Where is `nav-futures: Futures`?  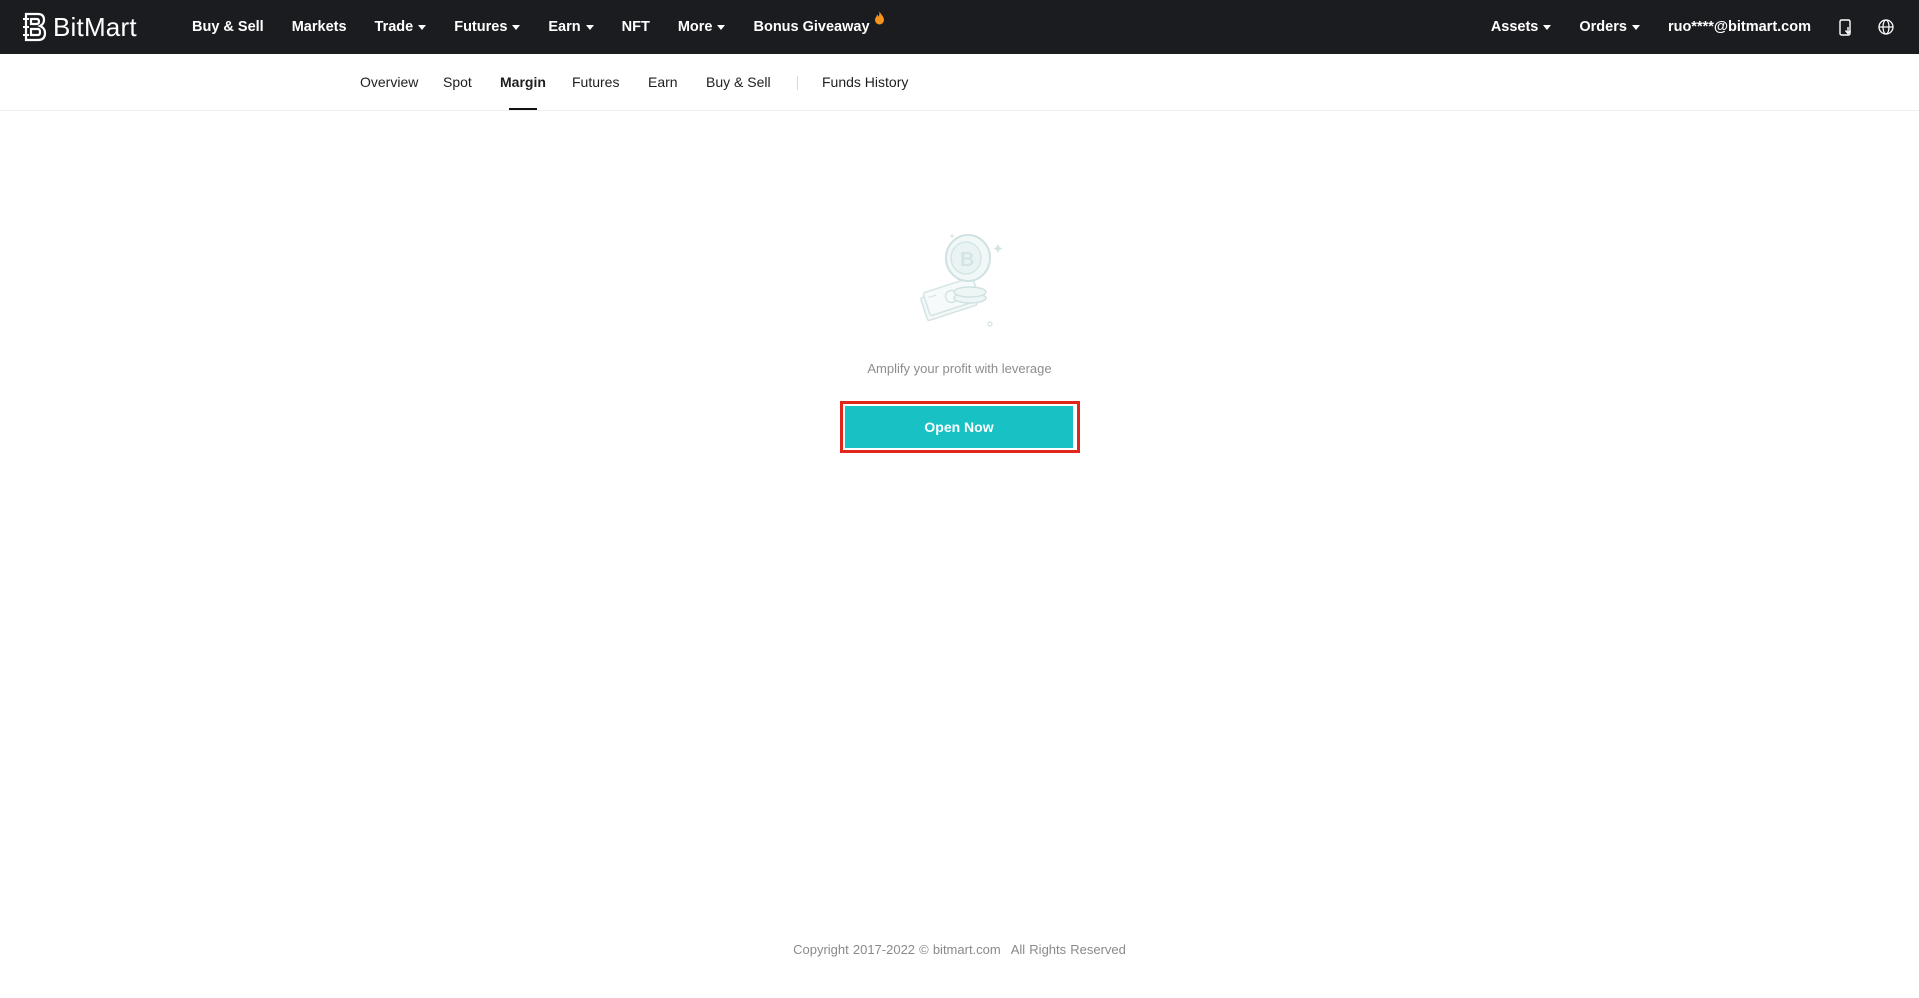
nav-futures: Futures is located at coordinates (487, 27).